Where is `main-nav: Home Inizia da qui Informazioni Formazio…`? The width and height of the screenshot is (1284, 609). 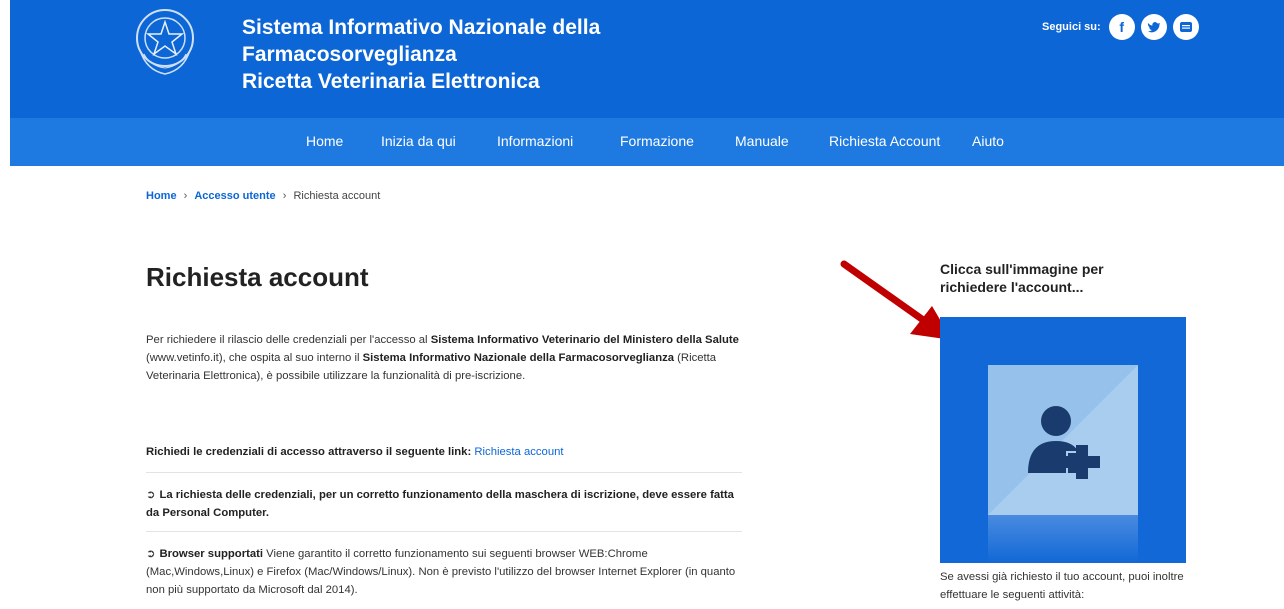
main-nav: Home Inizia da qui Informazioni Formazio… is located at coordinates (647, 142).